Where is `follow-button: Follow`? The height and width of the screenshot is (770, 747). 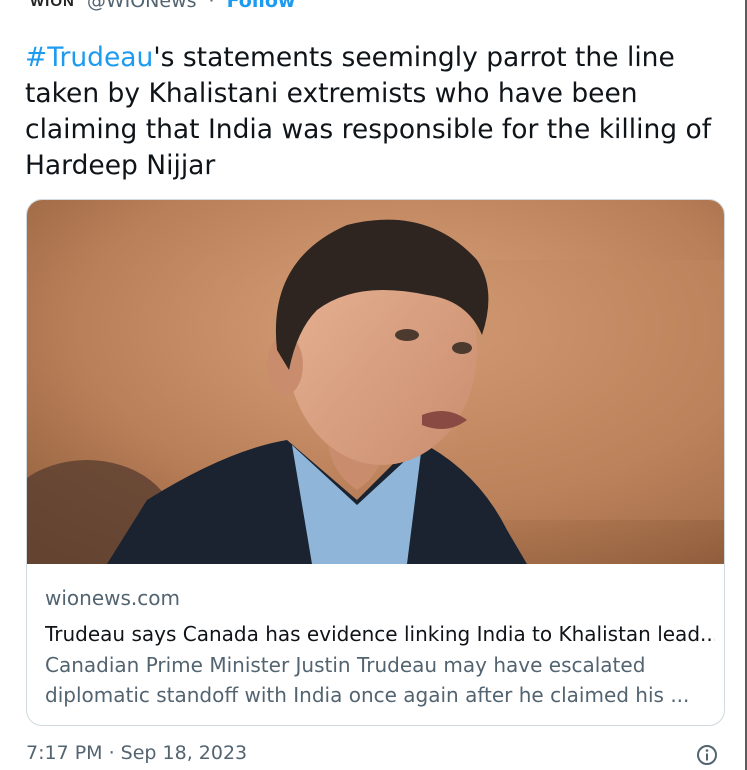 follow-button: Follow is located at coordinates (261, 6).